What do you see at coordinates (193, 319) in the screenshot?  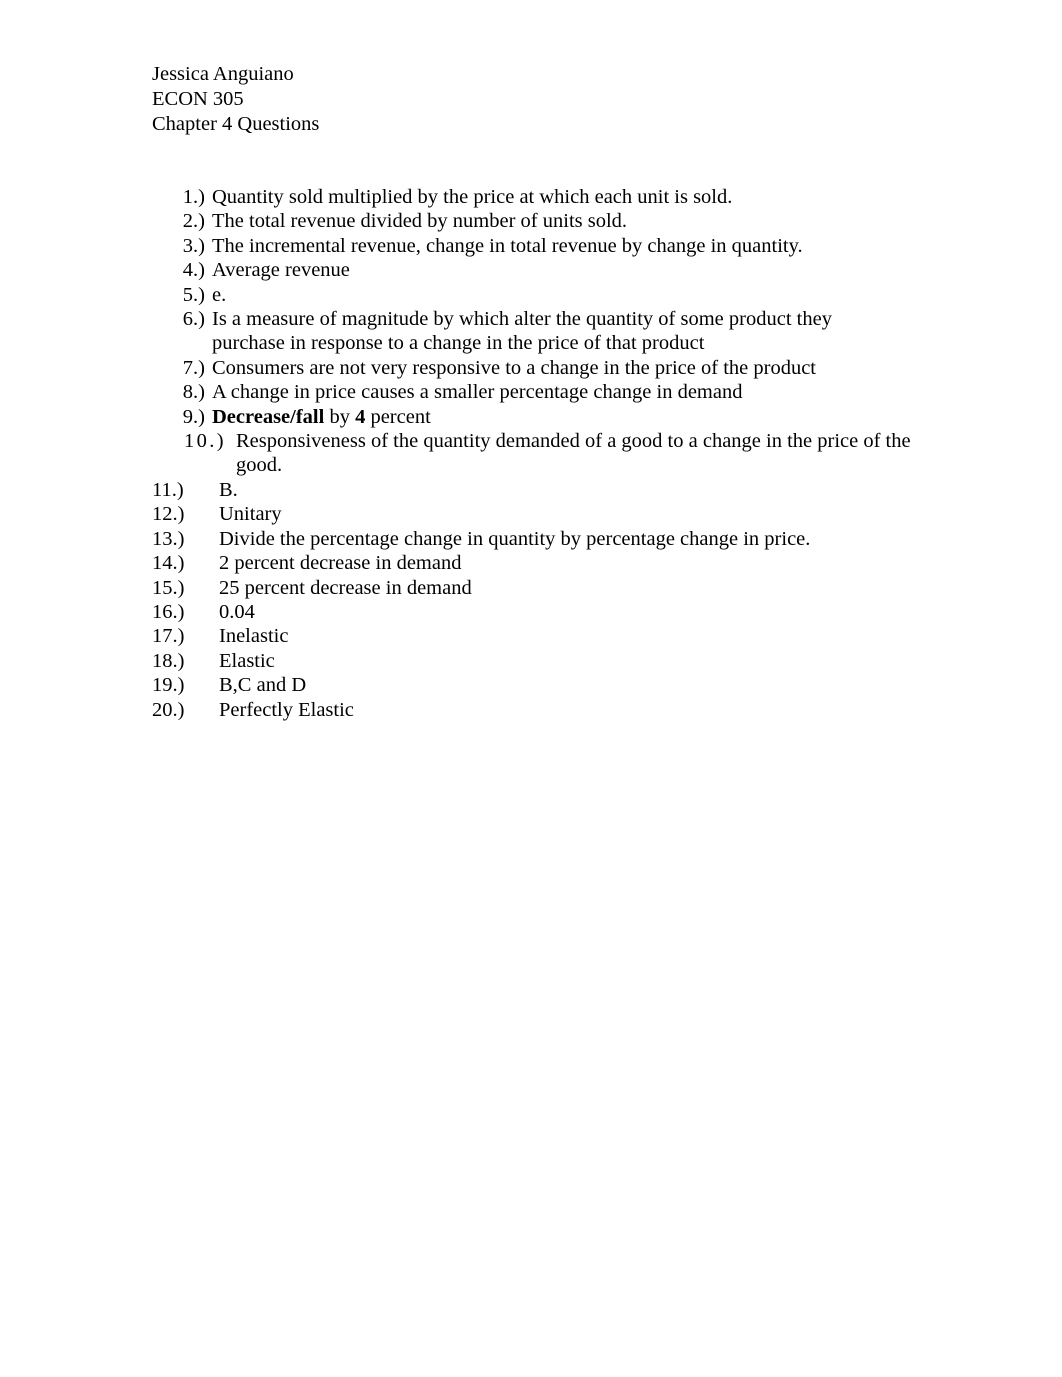 I see `answer-number: 6.)` at bounding box center [193, 319].